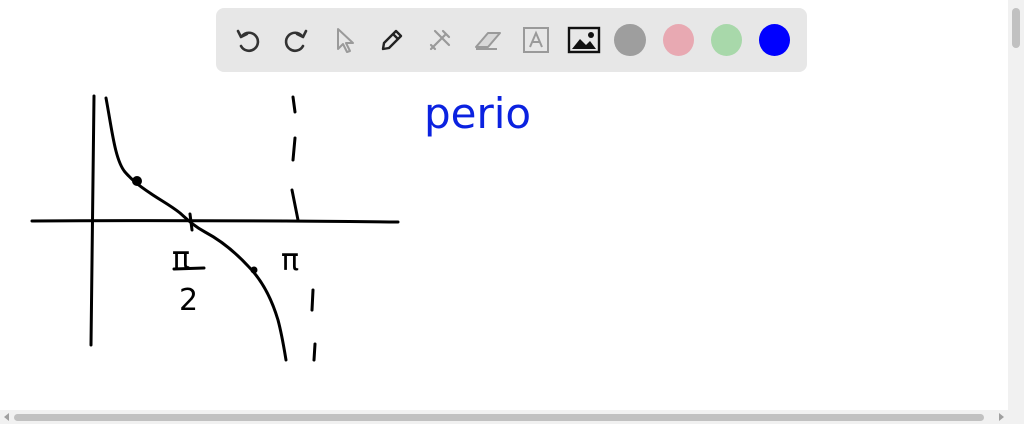 This screenshot has height=424, width=1024. Describe the element at coordinates (774, 40) in the screenshot. I see `color-swatch-blue` at that location.